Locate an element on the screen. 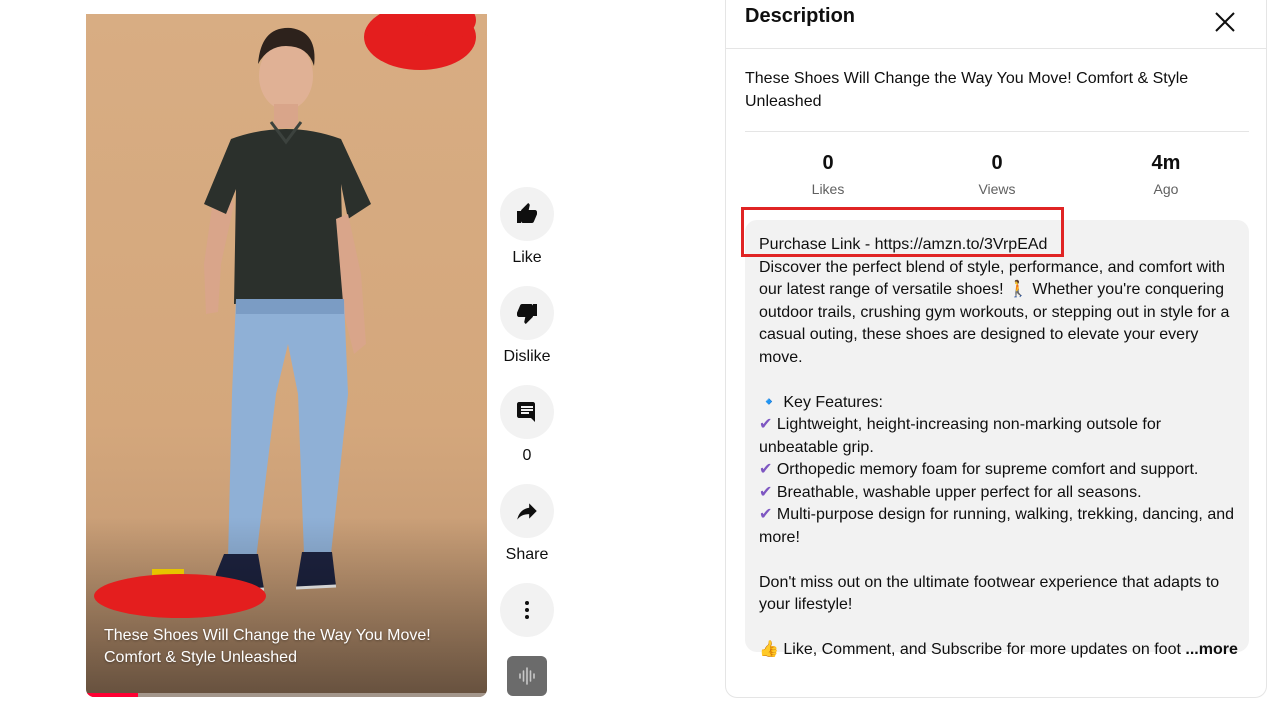 The height and width of the screenshot is (704, 1280). more-vertical-icon is located at coordinates (527, 610).